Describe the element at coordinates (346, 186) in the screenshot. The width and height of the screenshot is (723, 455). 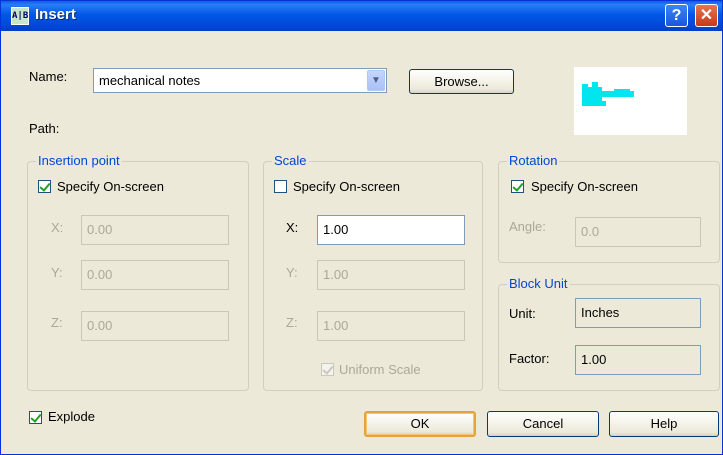
I see `scale-specify-label: Specify On-screen` at that location.